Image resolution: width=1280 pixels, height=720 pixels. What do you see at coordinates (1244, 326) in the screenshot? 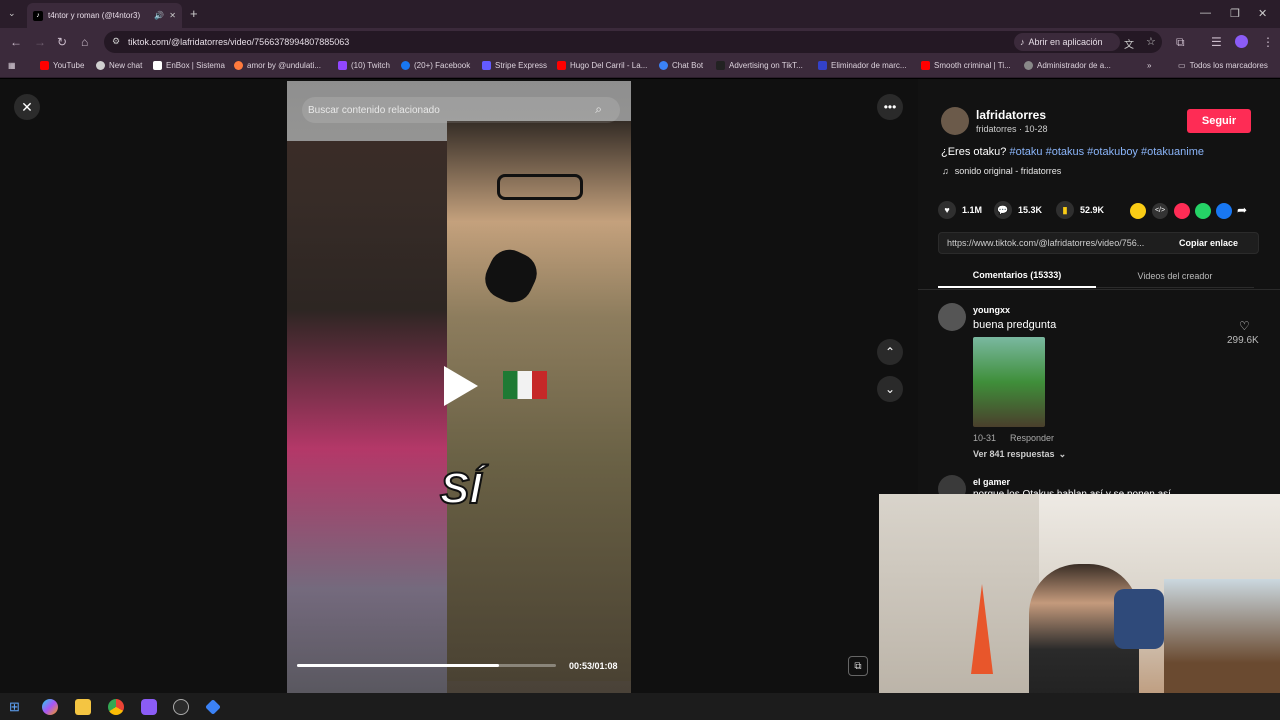
I see `comment-like-icon: ♡` at bounding box center [1244, 326].